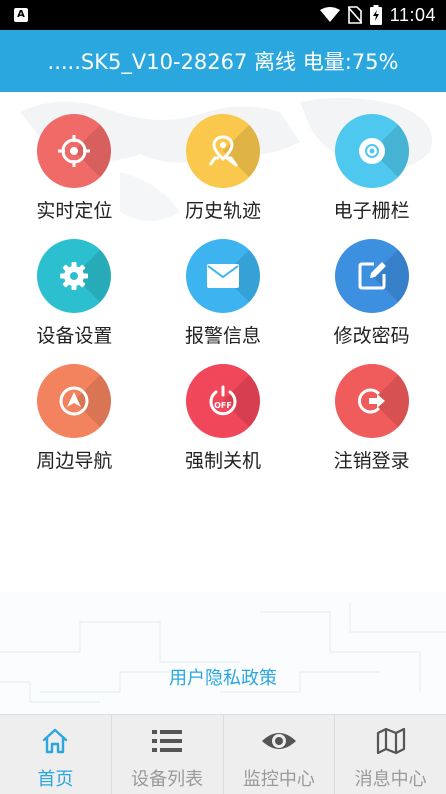 The width and height of the screenshot is (446, 794). I want to click on force-shutdown-button: OFF, so click(222, 401).